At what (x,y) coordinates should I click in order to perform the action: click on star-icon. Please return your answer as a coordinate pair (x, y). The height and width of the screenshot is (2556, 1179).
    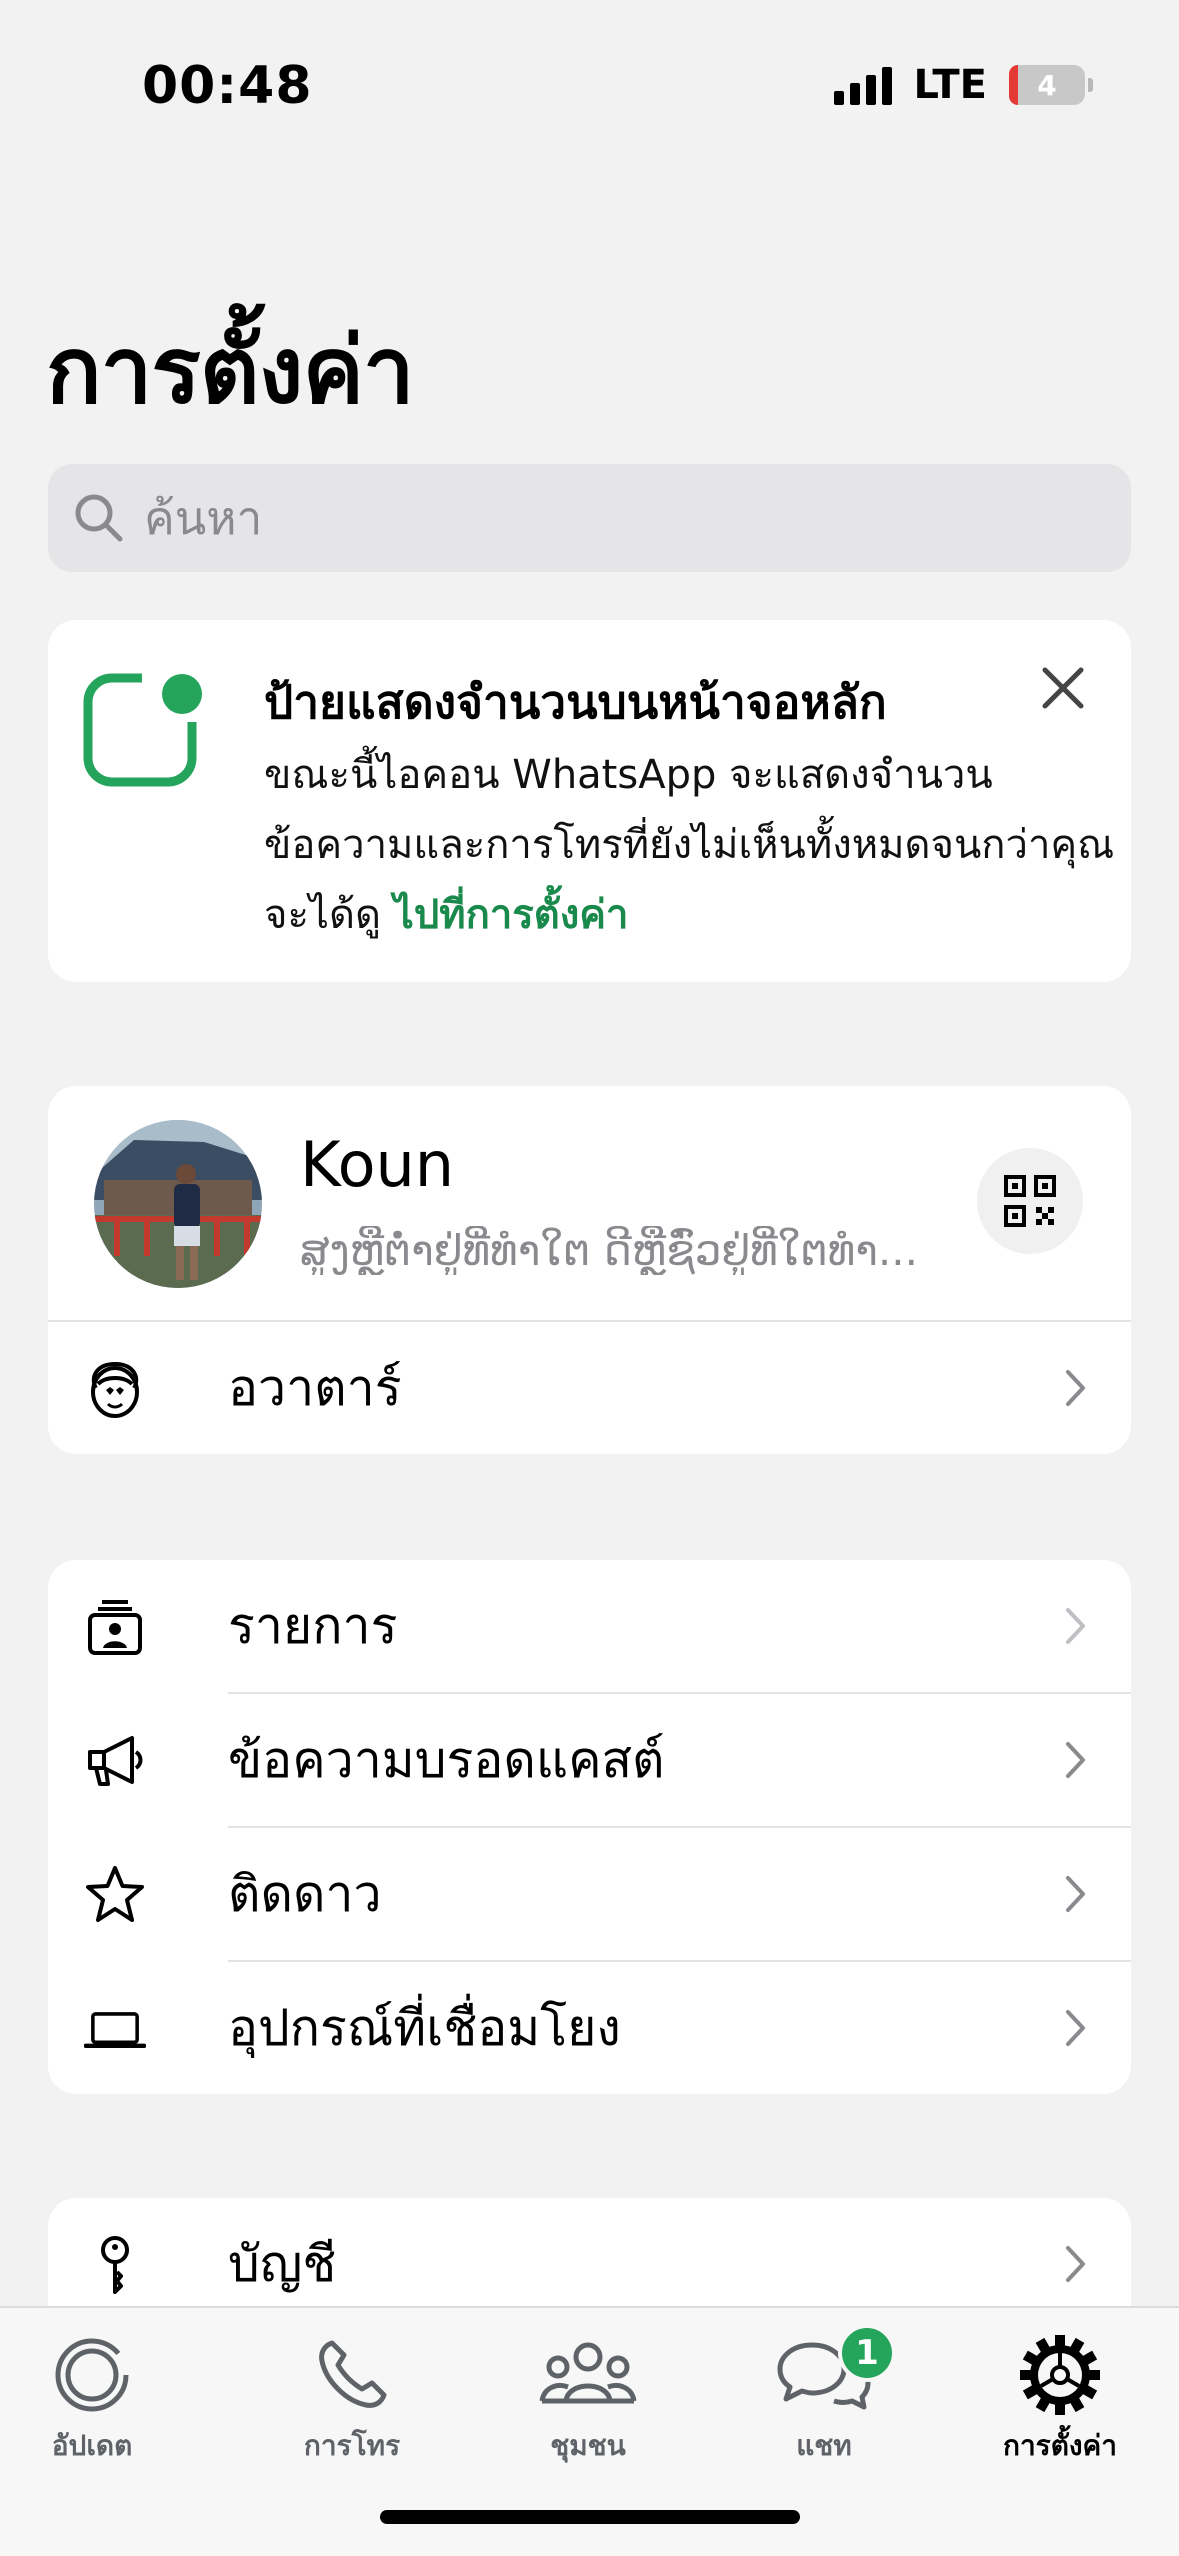
    Looking at the image, I should click on (115, 1894).